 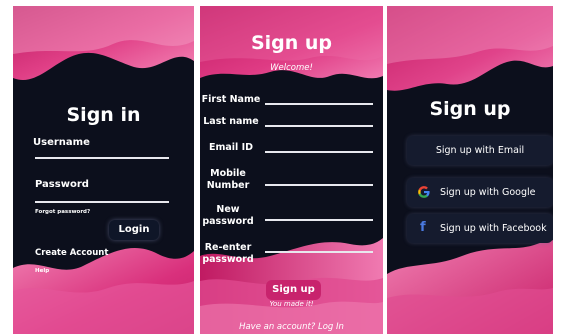 What do you see at coordinates (228, 215) in the screenshot?
I see `new-password-label: New password` at bounding box center [228, 215].